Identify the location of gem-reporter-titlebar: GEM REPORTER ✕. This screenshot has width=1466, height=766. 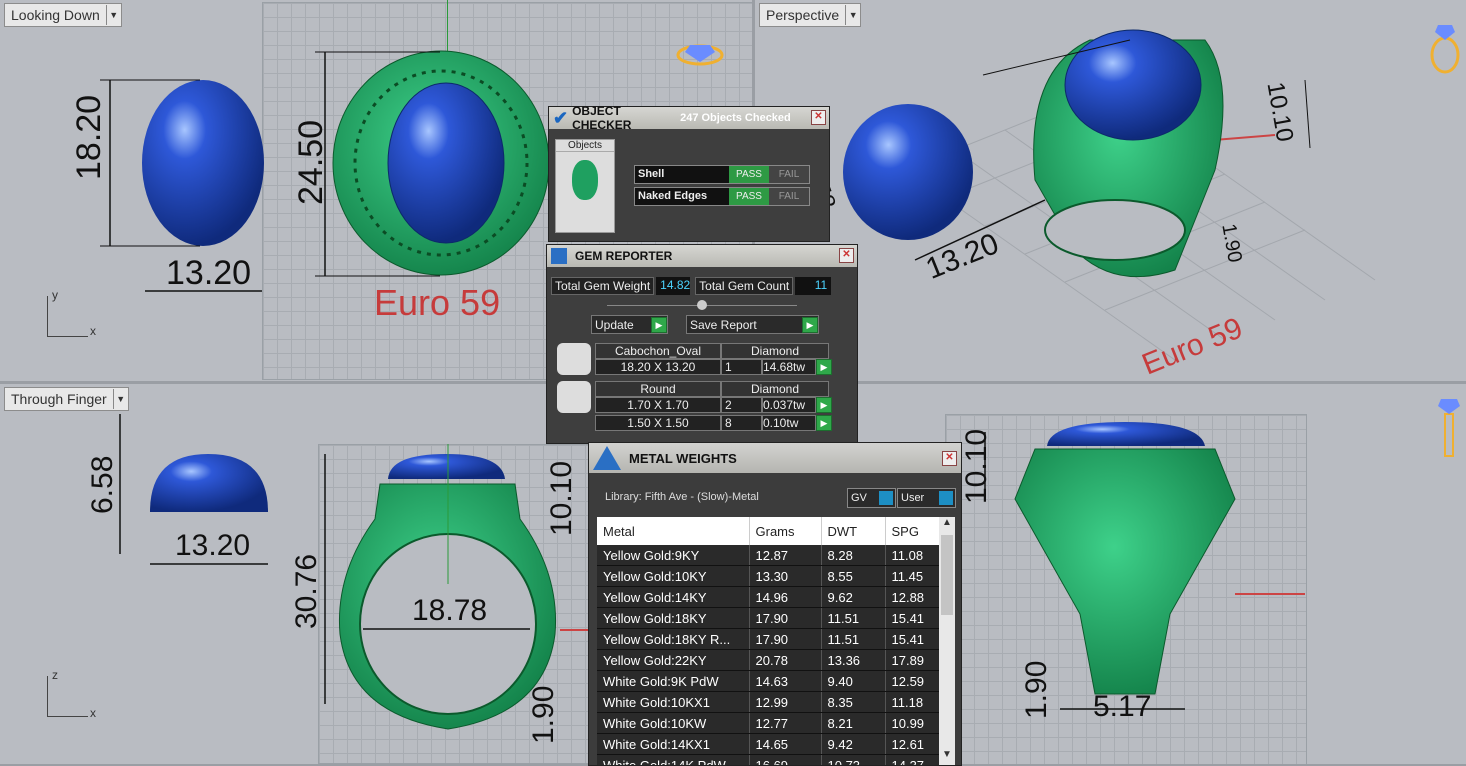
(702, 256).